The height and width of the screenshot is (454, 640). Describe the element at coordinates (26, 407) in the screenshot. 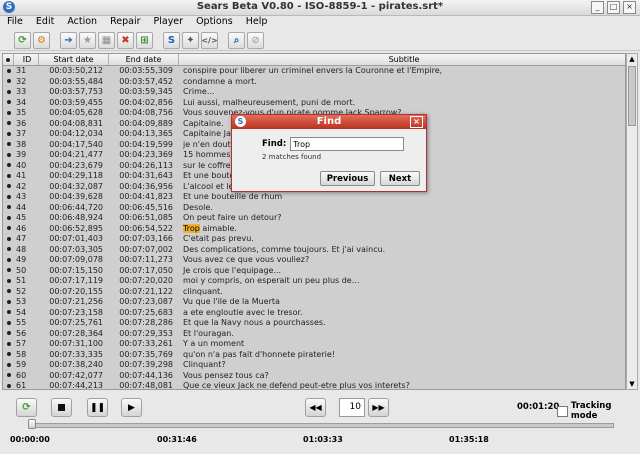

I see `player-refresh-button: ⟳` at that location.